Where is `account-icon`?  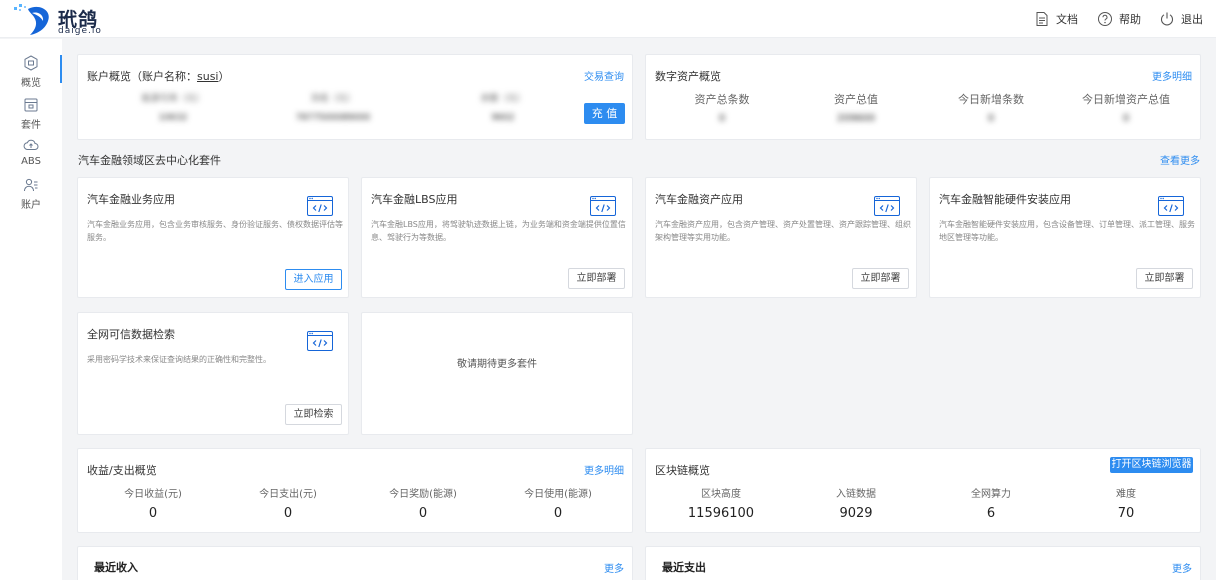 account-icon is located at coordinates (31, 185).